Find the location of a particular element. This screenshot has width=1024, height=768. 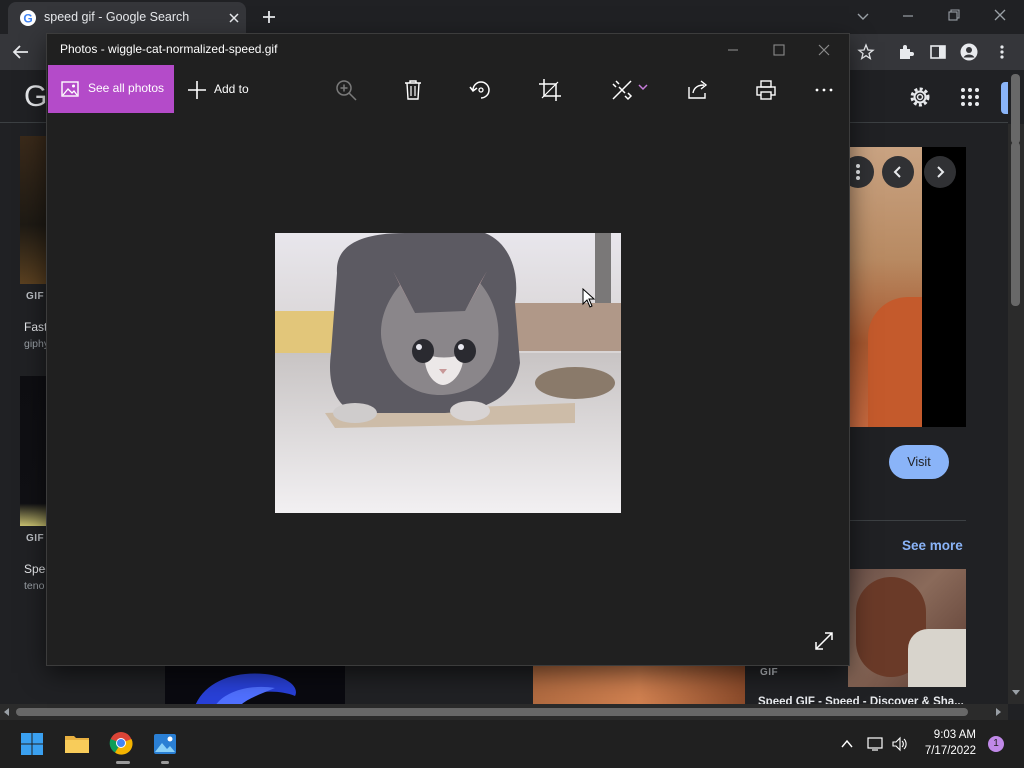

extensions-puzzle-icon is located at coordinates (906, 52).